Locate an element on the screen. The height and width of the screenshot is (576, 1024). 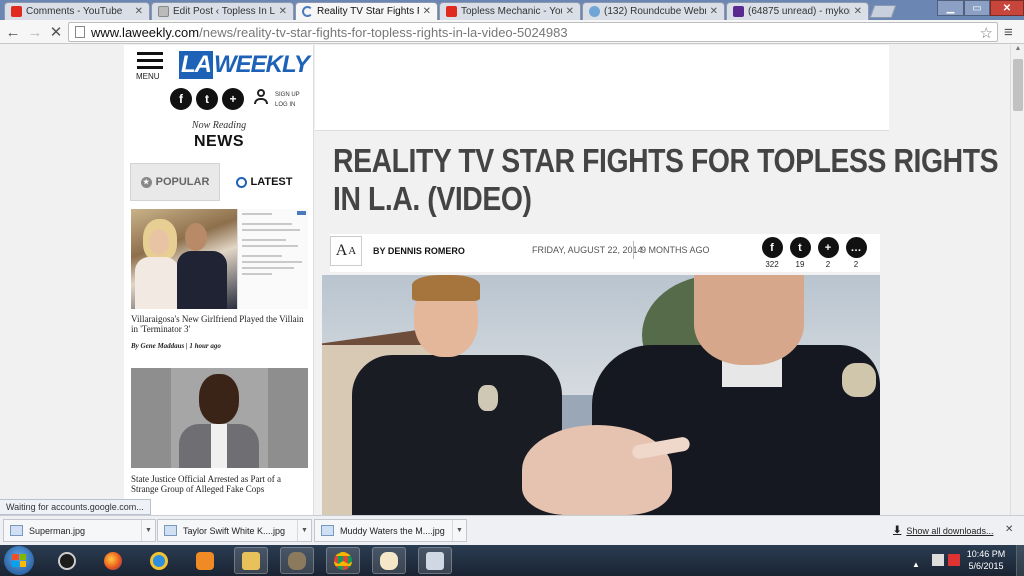
section-label: NEWS is located at coordinates (219, 142).